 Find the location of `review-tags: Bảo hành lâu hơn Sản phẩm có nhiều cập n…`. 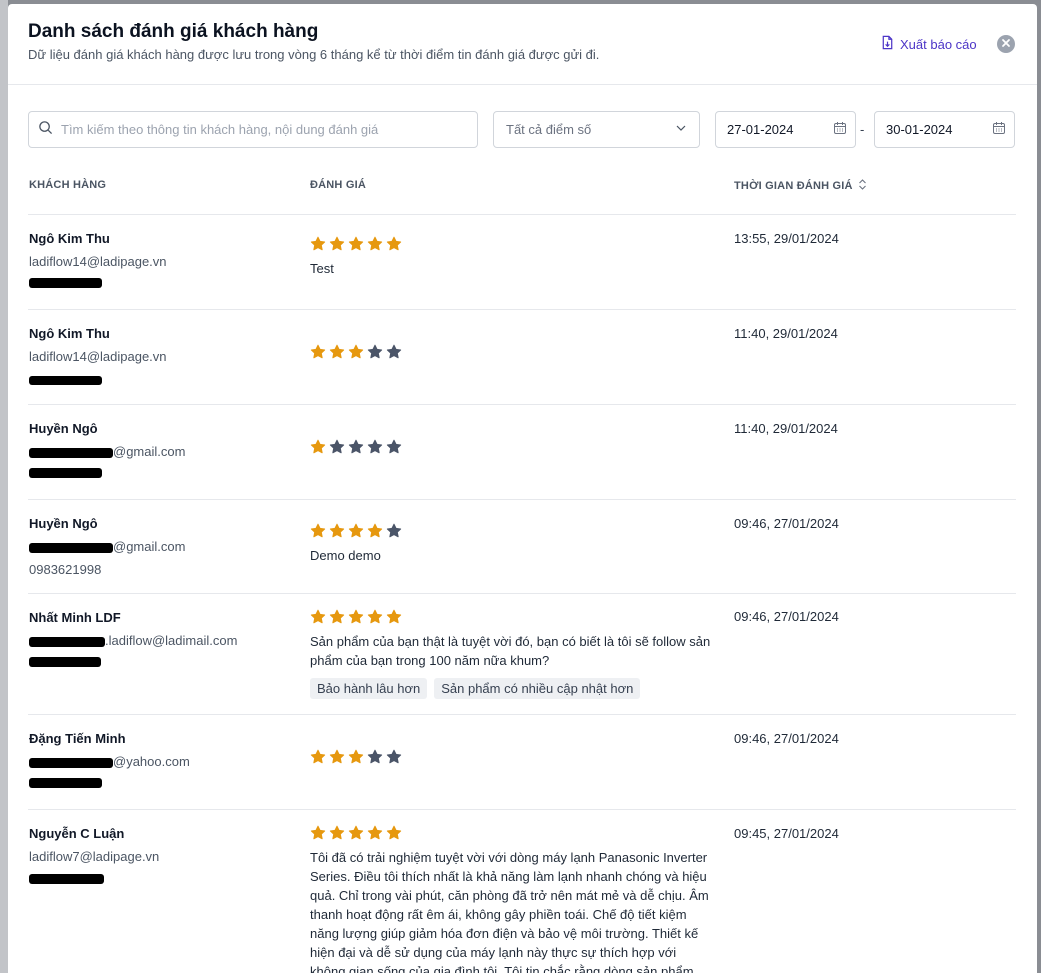

review-tags: Bảo hành lâu hơn Sản phẩm có nhiều cập n… is located at coordinates (515, 688).